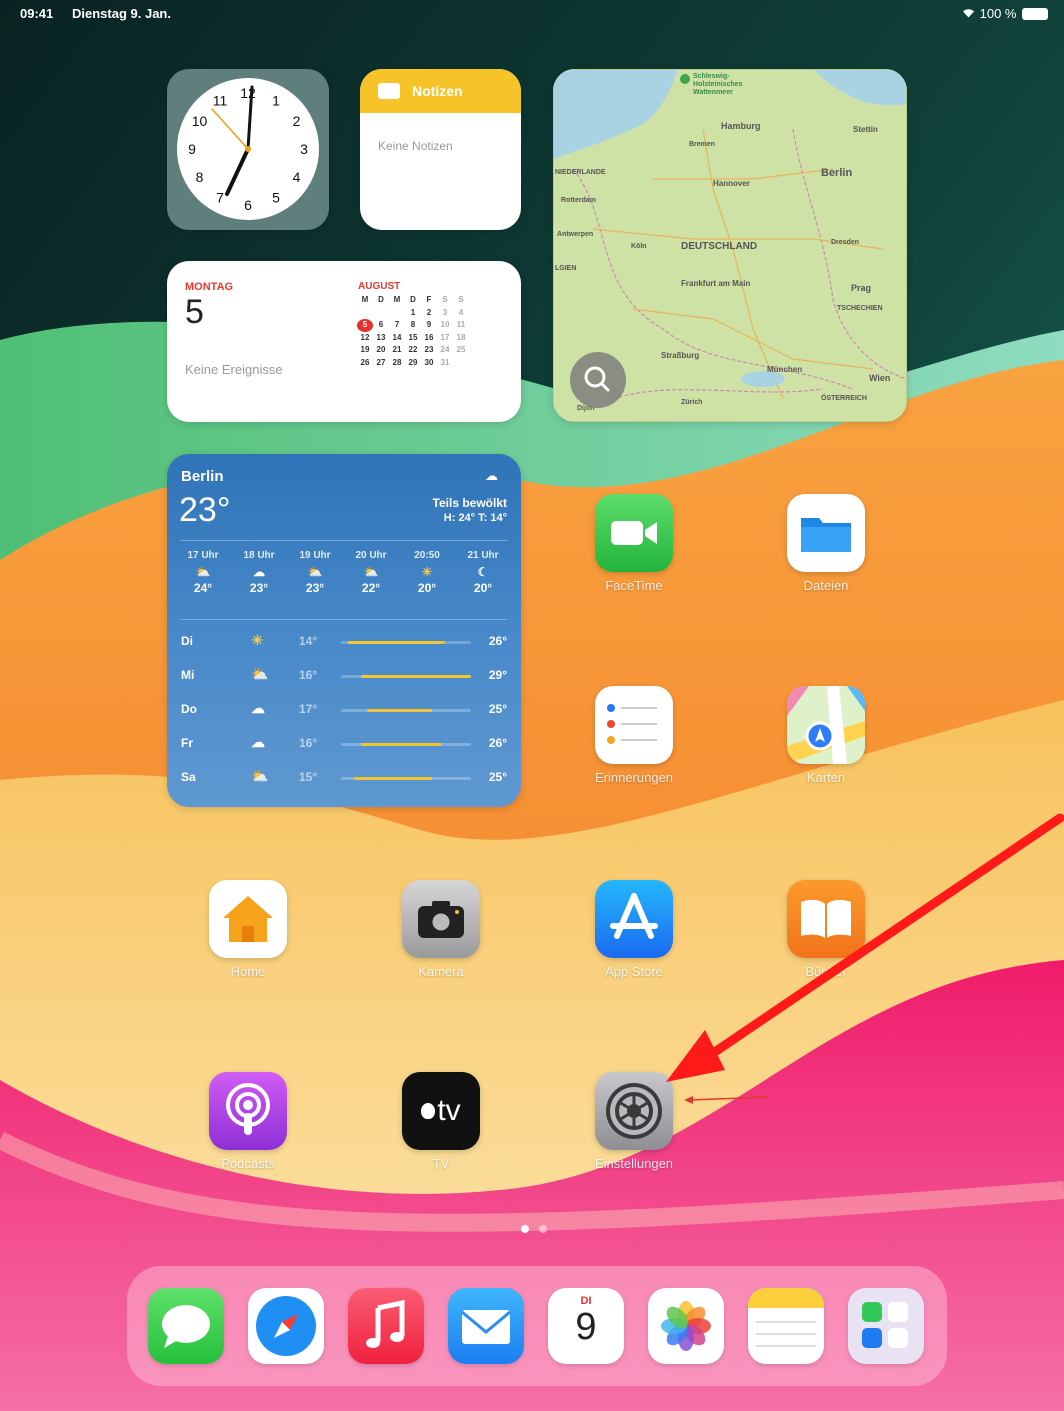 Image resolution: width=1064 pixels, height=1411 pixels. I want to click on dock-messages, so click(186, 1326).